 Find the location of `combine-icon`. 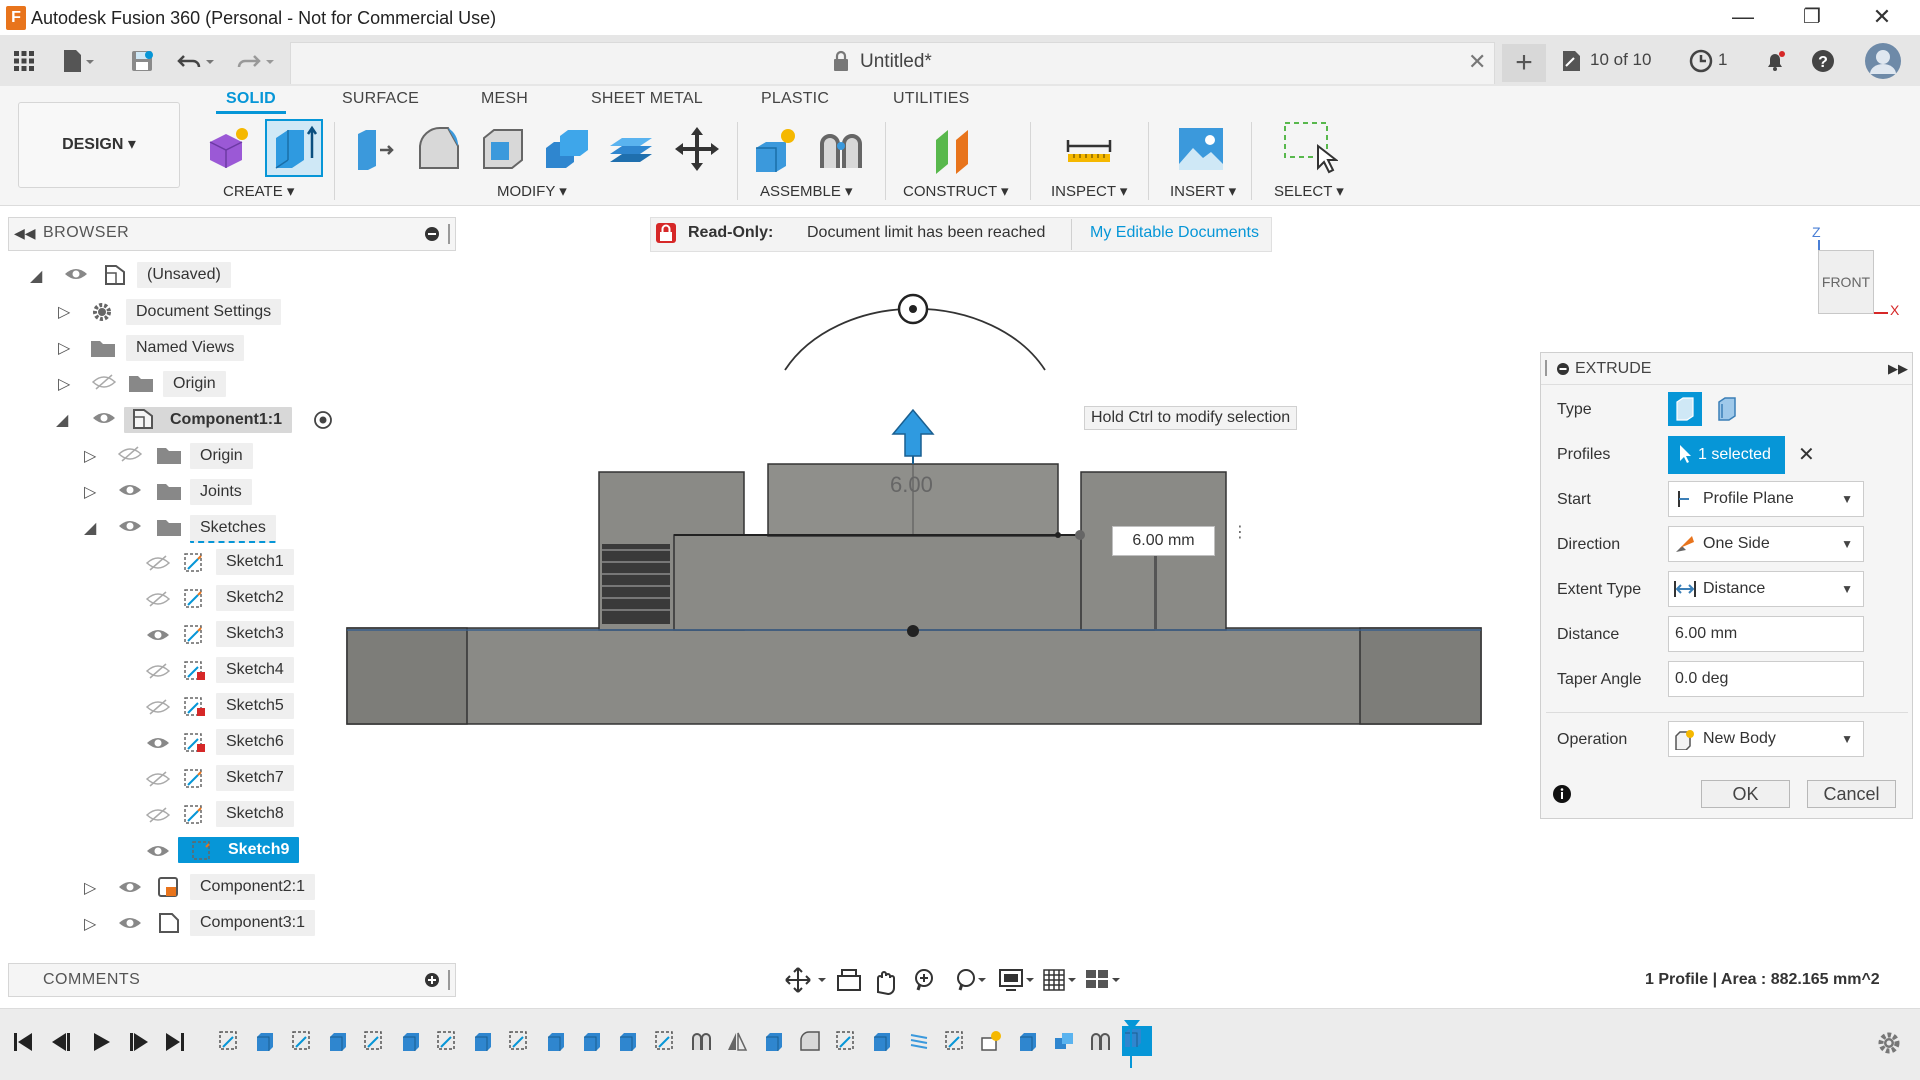

combine-icon is located at coordinates (567, 149).